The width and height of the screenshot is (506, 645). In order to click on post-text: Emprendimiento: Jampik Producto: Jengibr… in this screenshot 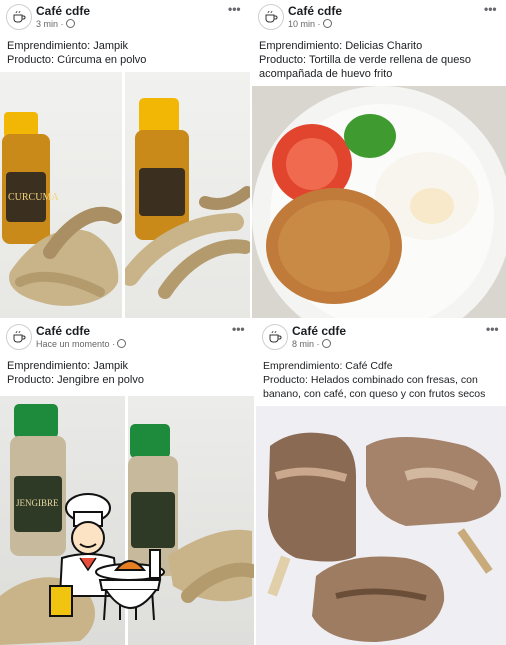, I will do `click(75, 373)`.